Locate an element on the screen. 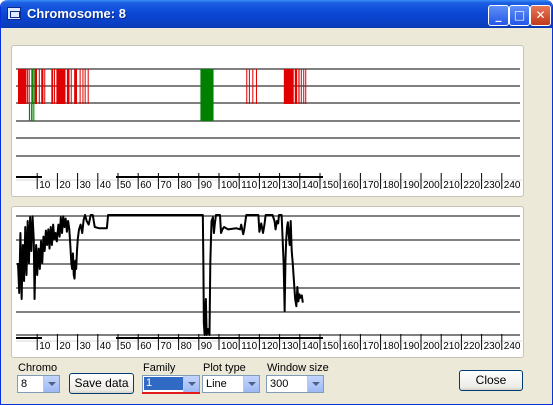  window-size-select: 300 is located at coordinates (295, 384).